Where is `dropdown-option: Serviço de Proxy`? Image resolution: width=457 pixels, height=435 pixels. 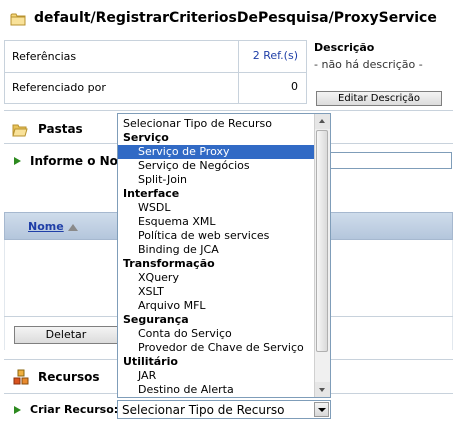 dropdown-option: Serviço de Proxy is located at coordinates (216, 152).